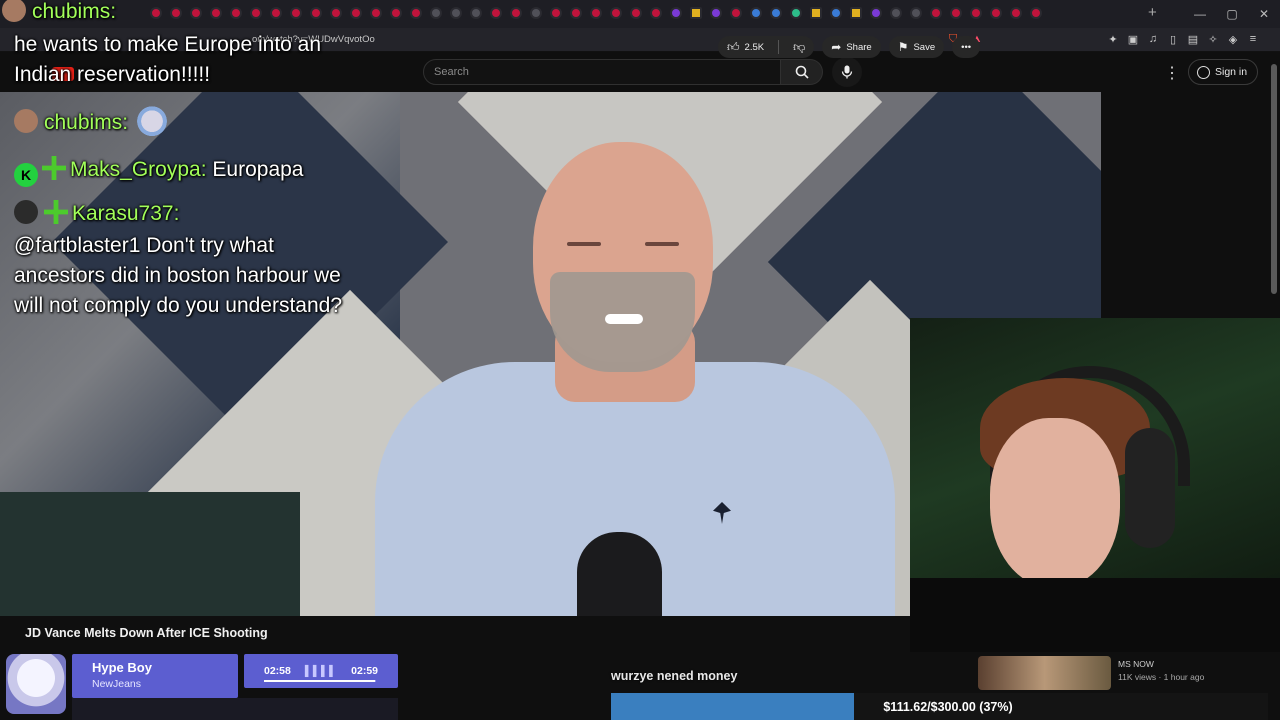 The width and height of the screenshot is (1280, 720). I want to click on shield-icon: ◈, so click(1233, 39).